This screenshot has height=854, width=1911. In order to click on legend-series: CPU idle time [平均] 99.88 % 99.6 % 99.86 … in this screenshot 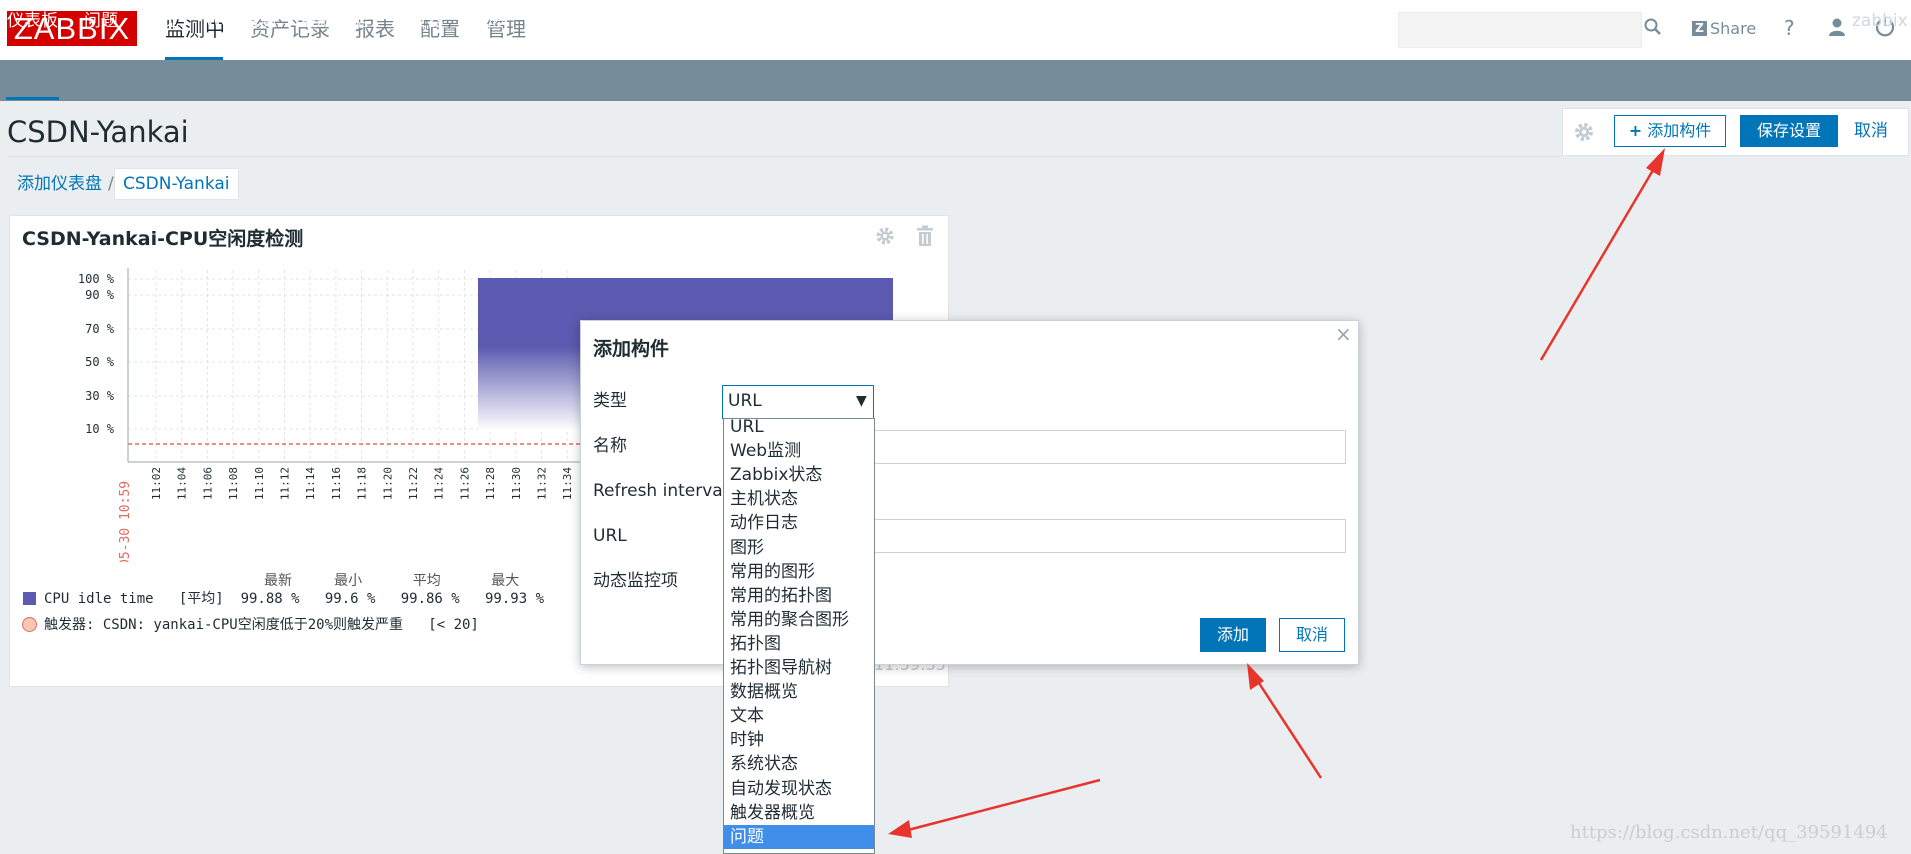, I will do `click(294, 599)`.